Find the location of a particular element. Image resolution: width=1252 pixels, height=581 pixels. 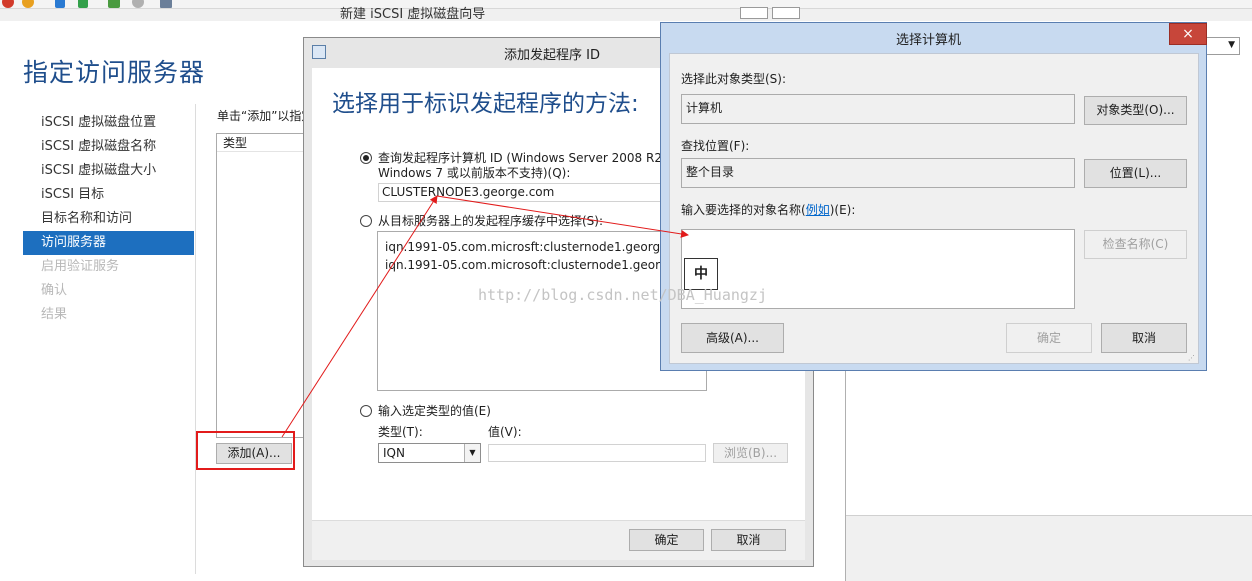

examples-link: 例如 is located at coordinates (818, 210).